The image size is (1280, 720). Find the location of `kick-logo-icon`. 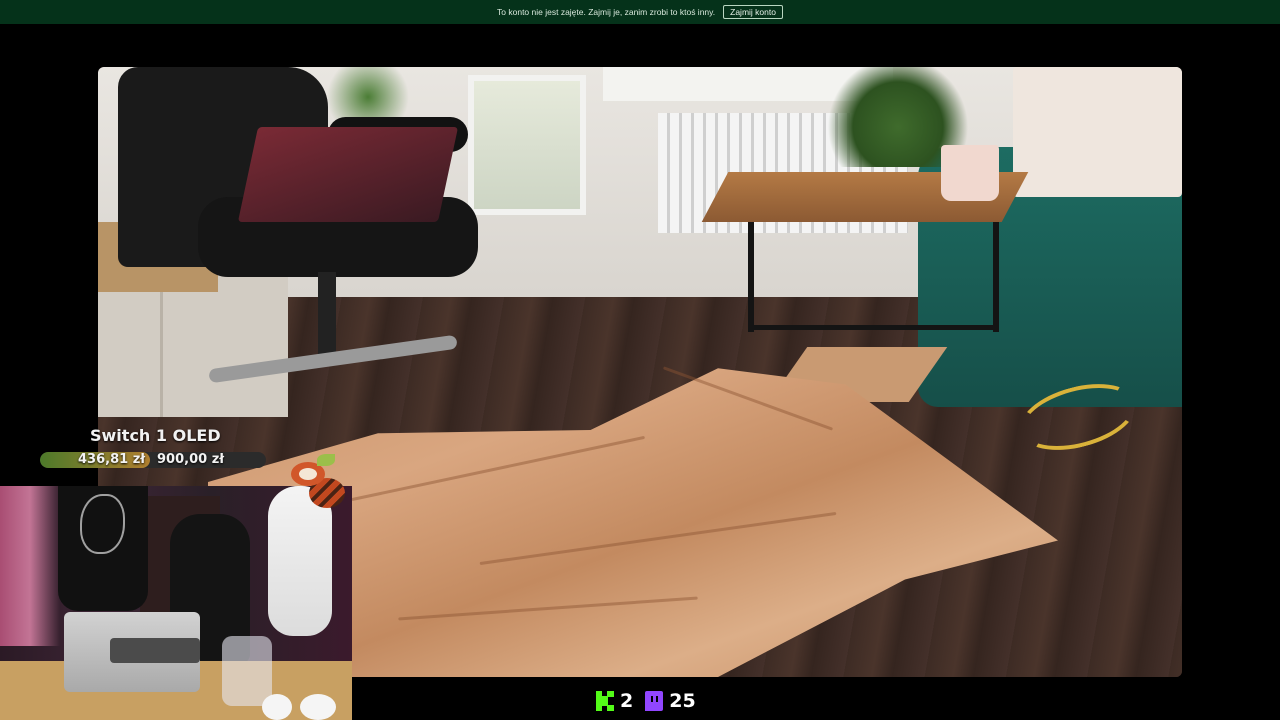

kick-logo-icon is located at coordinates (605, 701).